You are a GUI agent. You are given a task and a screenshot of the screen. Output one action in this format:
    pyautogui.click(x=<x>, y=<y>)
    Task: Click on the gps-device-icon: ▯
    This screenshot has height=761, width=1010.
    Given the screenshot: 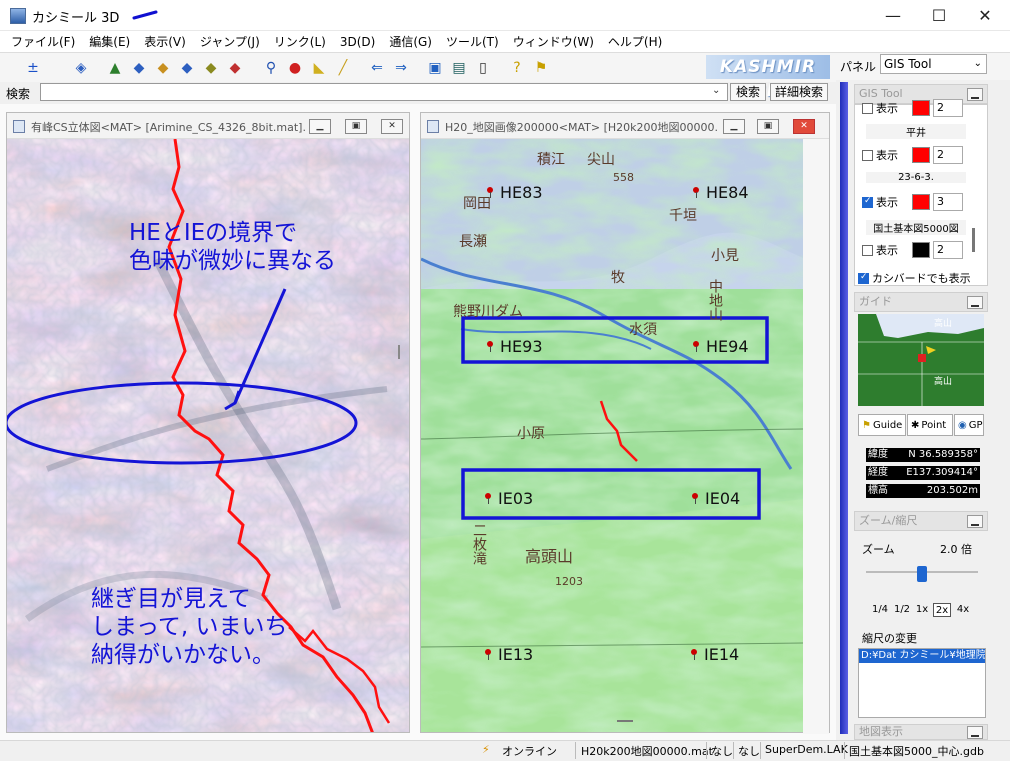 What is the action you would take?
    pyautogui.click(x=483, y=68)
    